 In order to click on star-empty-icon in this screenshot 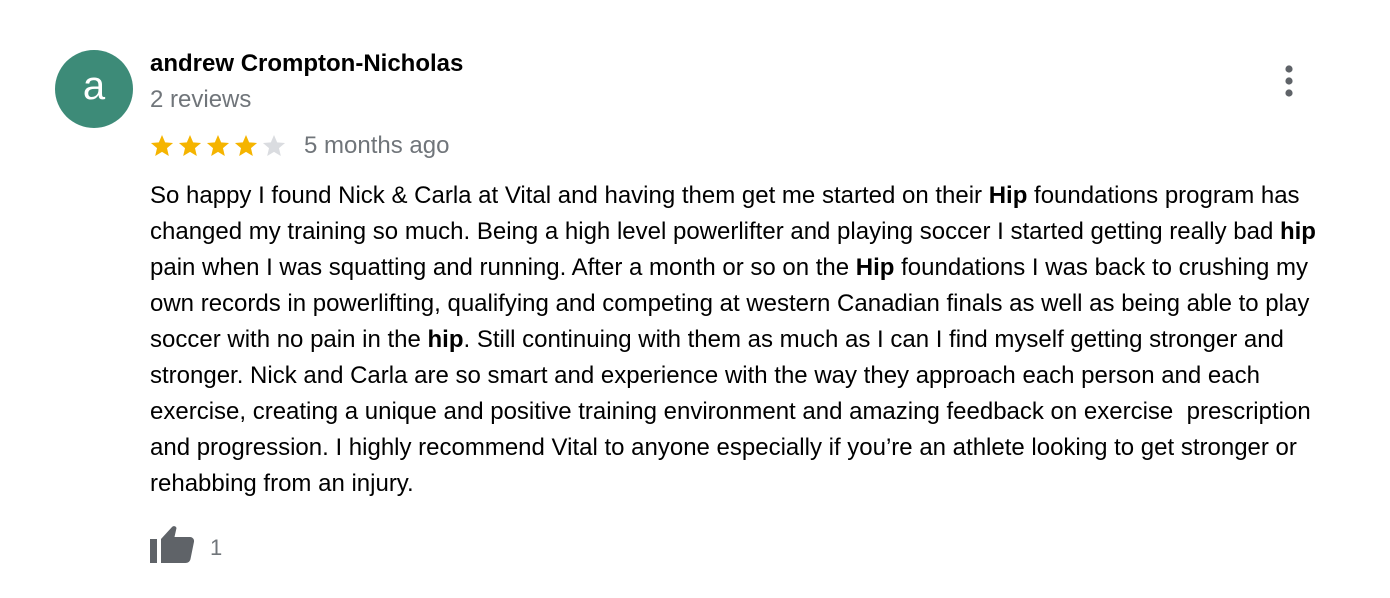, I will do `click(274, 145)`.